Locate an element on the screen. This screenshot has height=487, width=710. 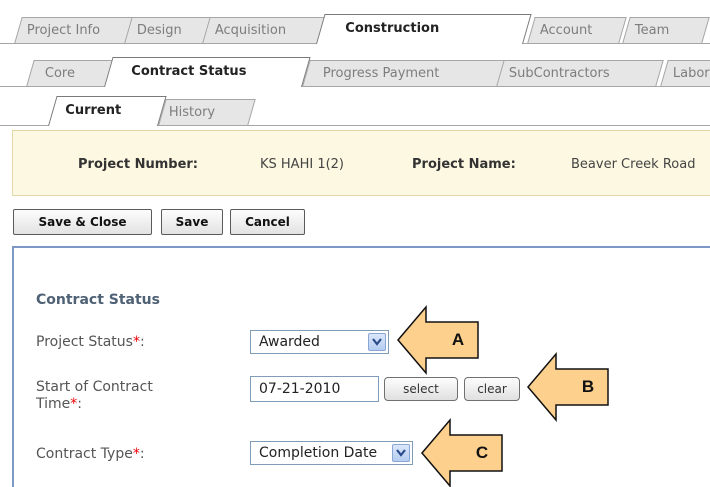
project-name-value: Beaver Creek Road is located at coordinates (633, 164).